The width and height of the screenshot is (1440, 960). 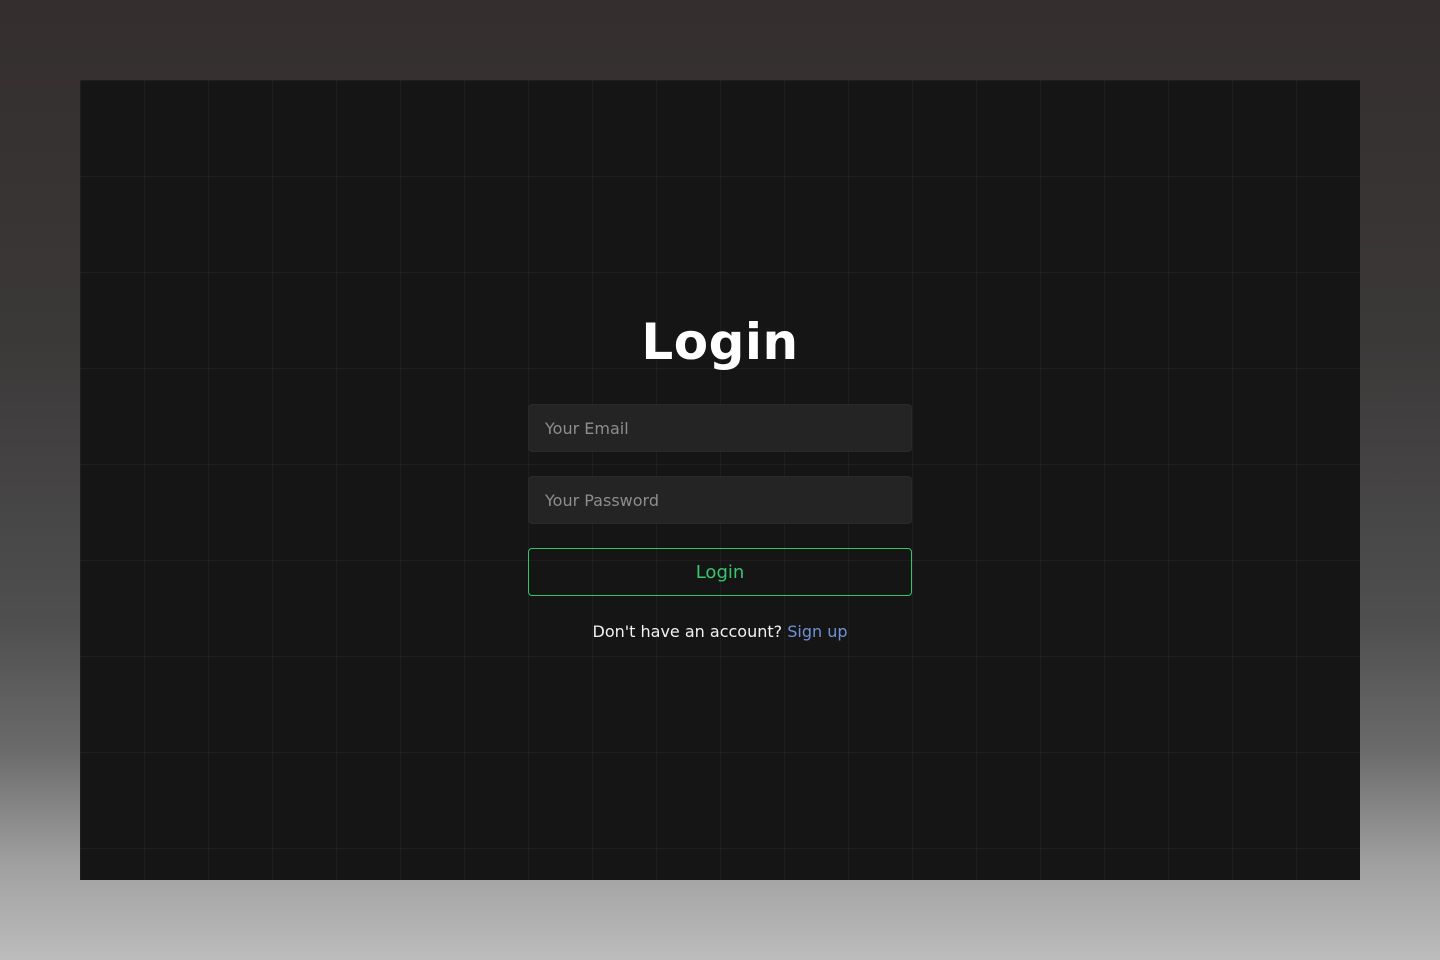 What do you see at coordinates (720, 342) in the screenshot?
I see `page-title: Login` at bounding box center [720, 342].